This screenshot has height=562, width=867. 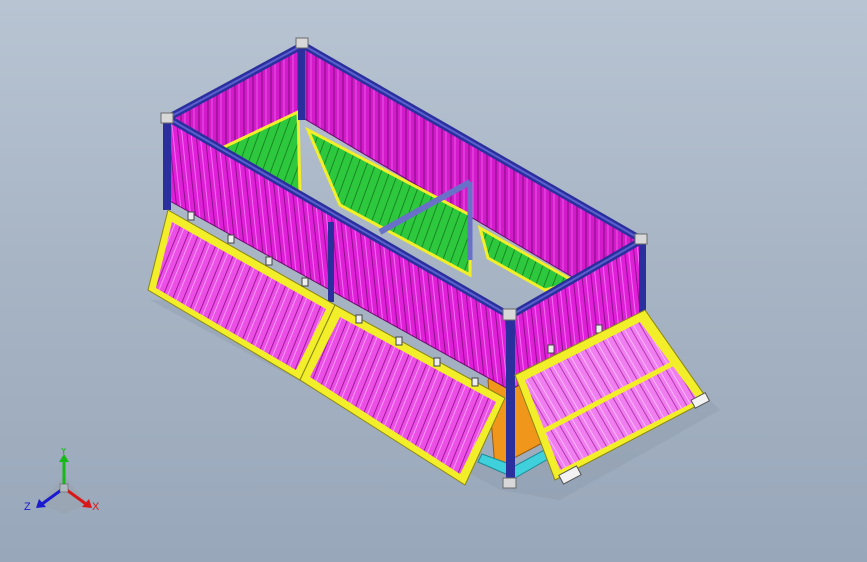 I want to click on triad-origin, so click(x=64, y=488).